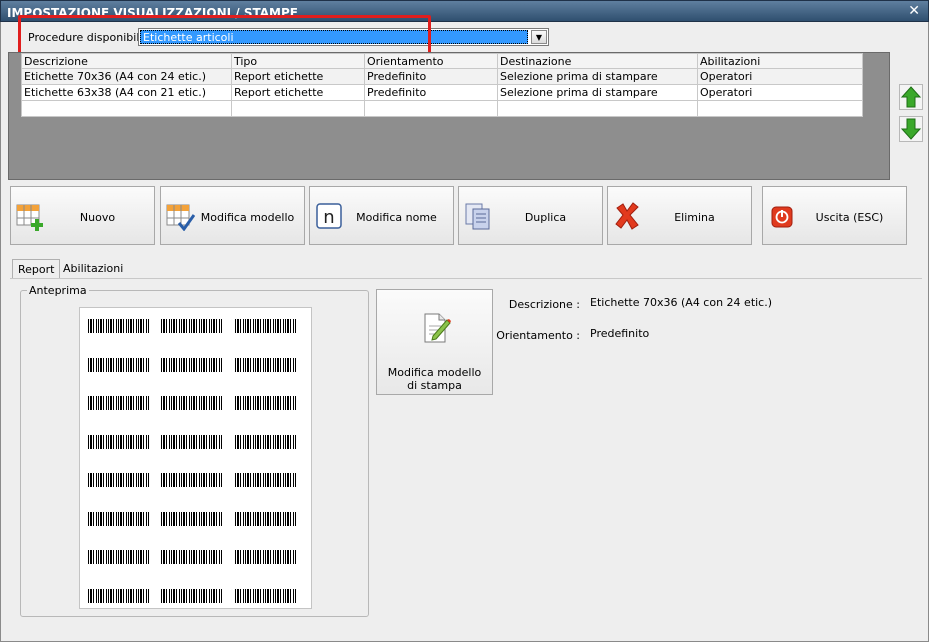 This screenshot has width=929, height=642. I want to click on modifica-modello-label: Modifica modello, so click(247, 217).